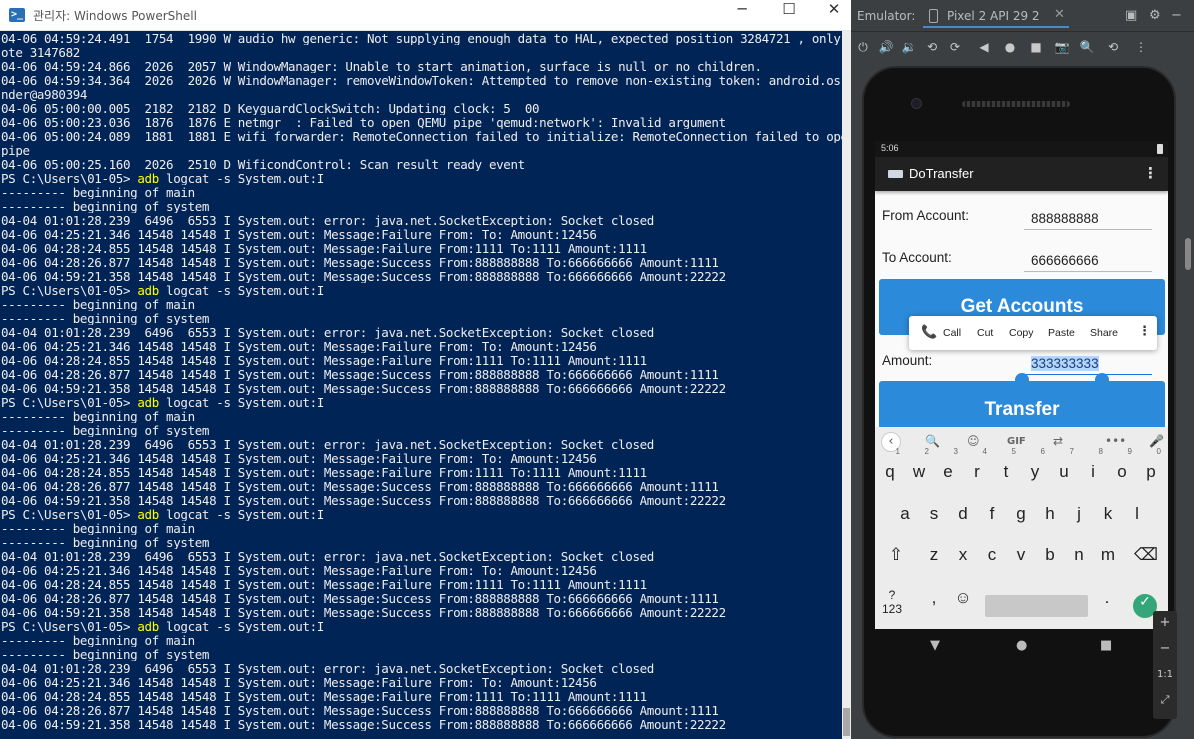 The height and width of the screenshot is (739, 1194). I want to click on minimize-panel-icon: −, so click(1176, 15).